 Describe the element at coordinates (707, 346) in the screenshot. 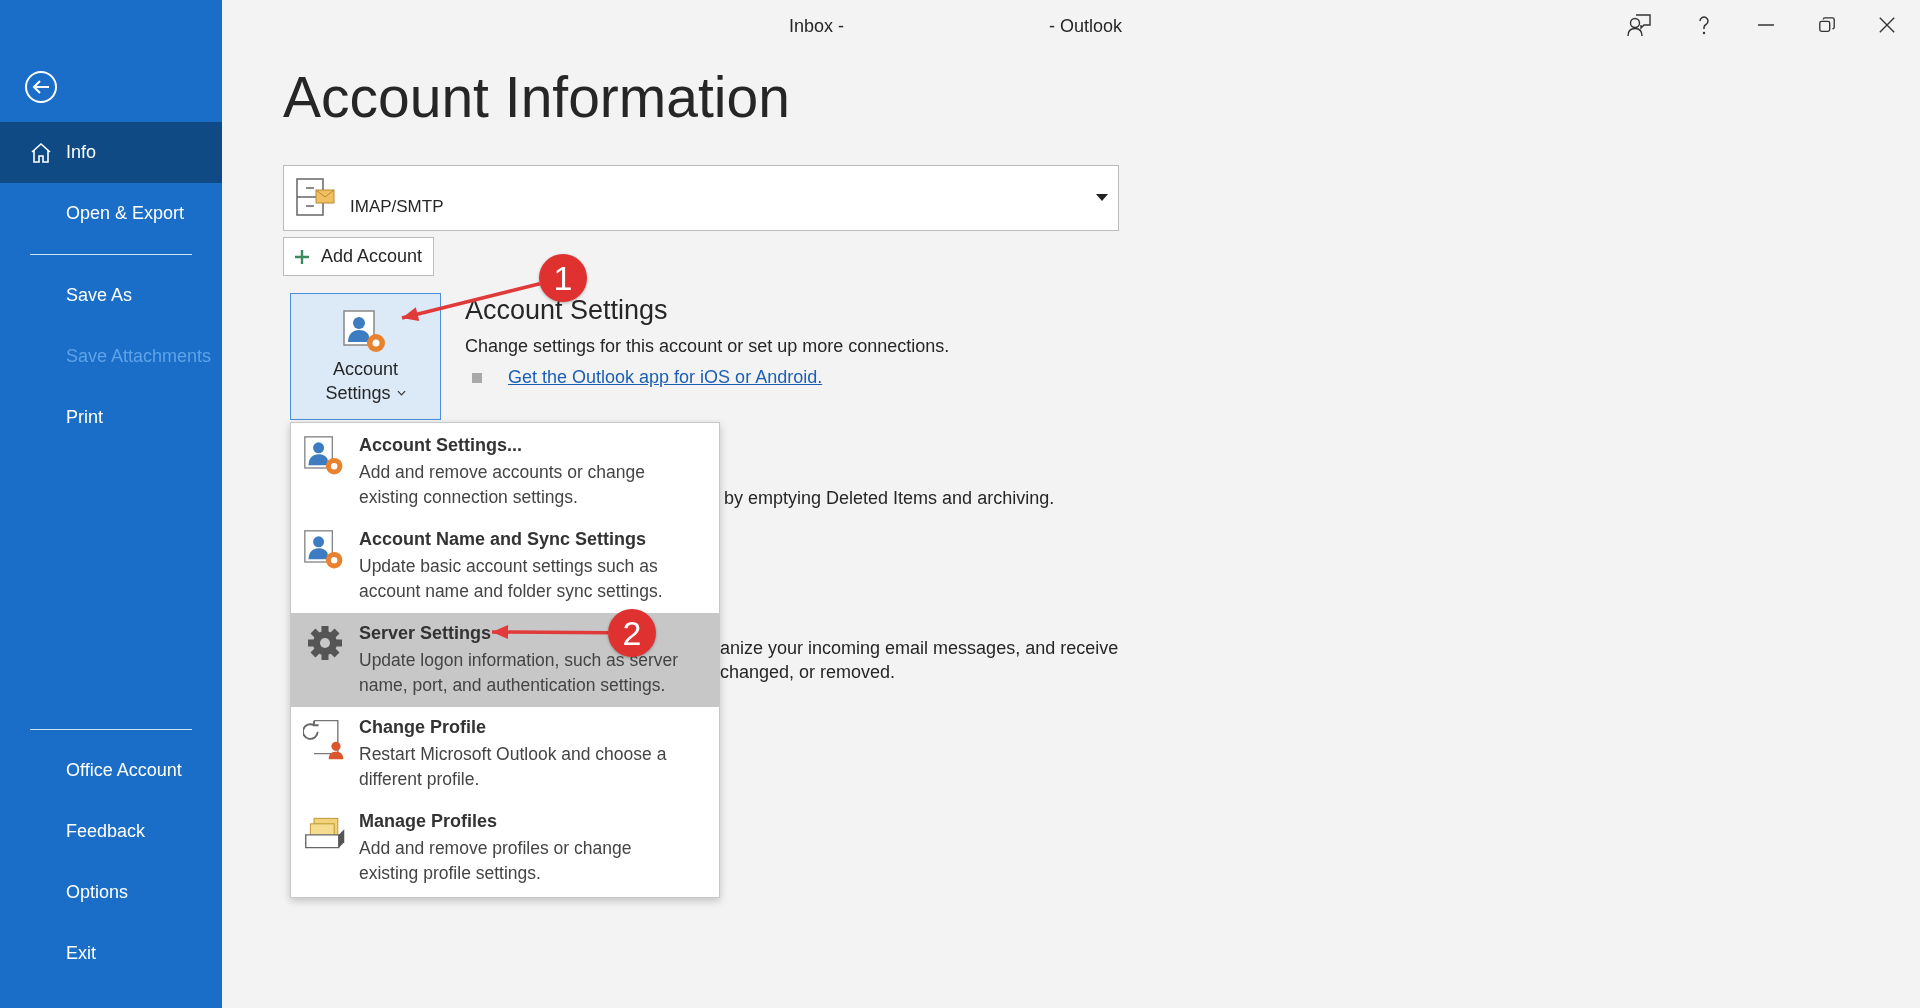

I see `section-description: Change settings for this account or set up more connections.` at that location.